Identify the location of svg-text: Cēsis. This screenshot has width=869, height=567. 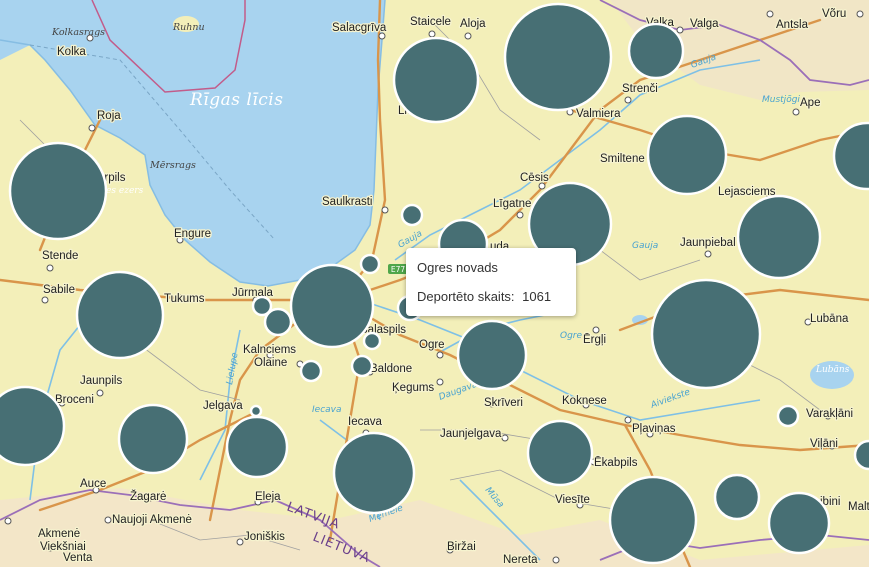
(534, 178).